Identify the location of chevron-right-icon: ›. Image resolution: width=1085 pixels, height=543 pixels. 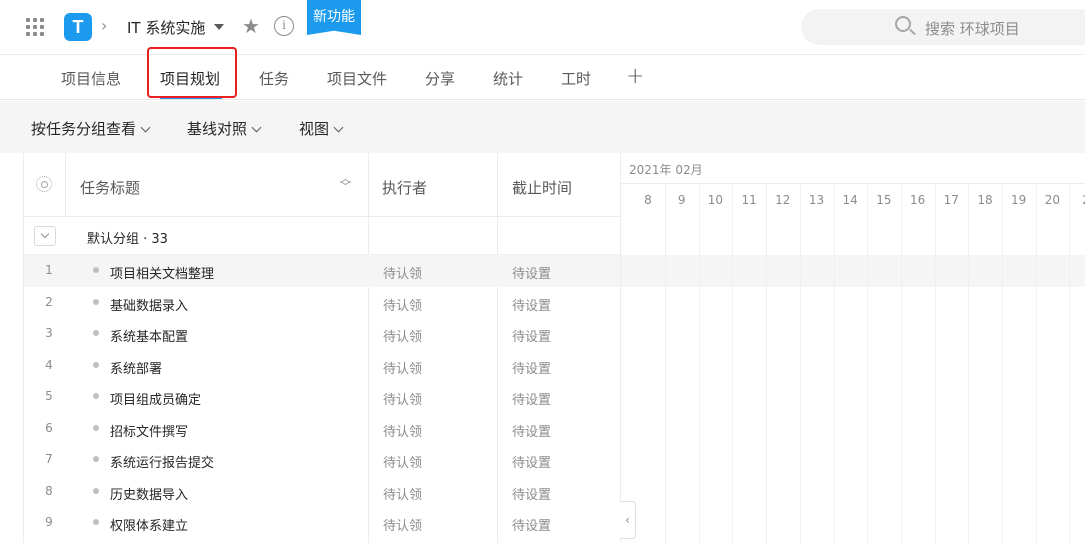
(104, 25).